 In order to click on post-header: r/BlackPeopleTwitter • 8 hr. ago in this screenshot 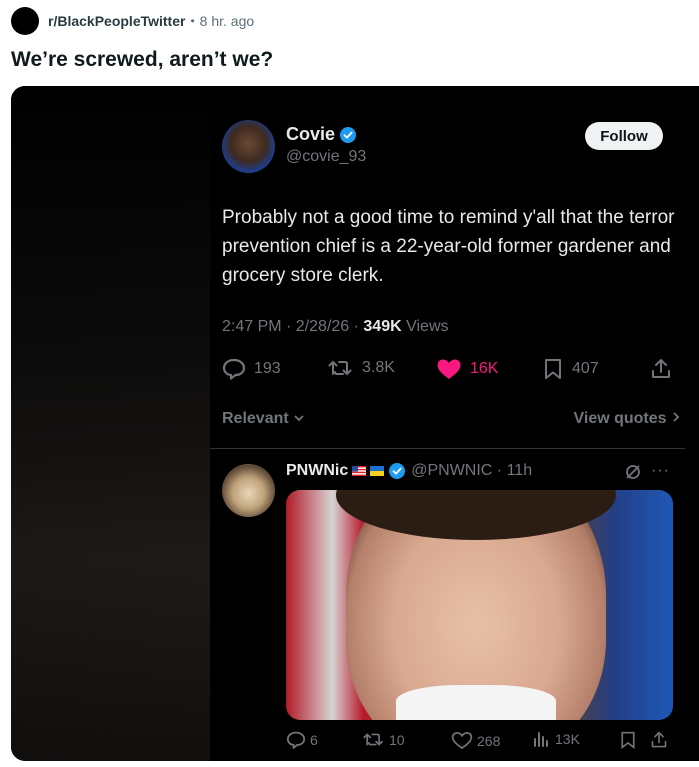, I will do `click(132, 21)`.